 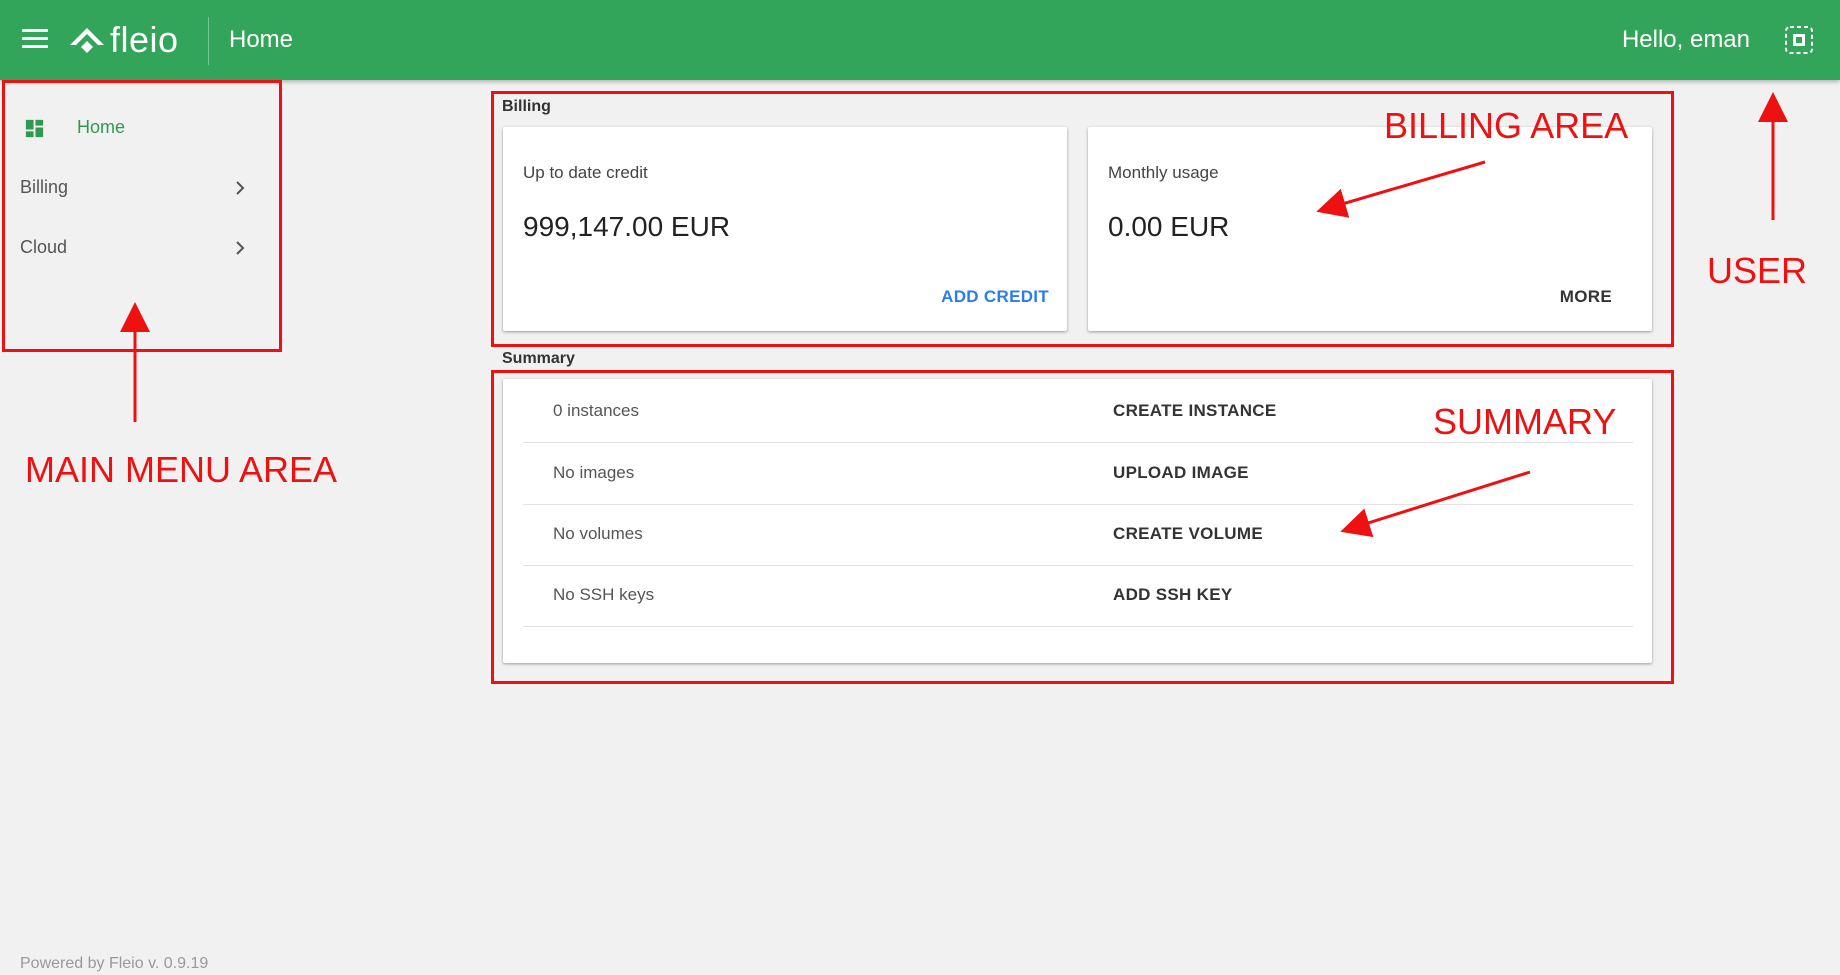 What do you see at coordinates (1435, 504) in the screenshot?
I see `summary-arrow` at bounding box center [1435, 504].